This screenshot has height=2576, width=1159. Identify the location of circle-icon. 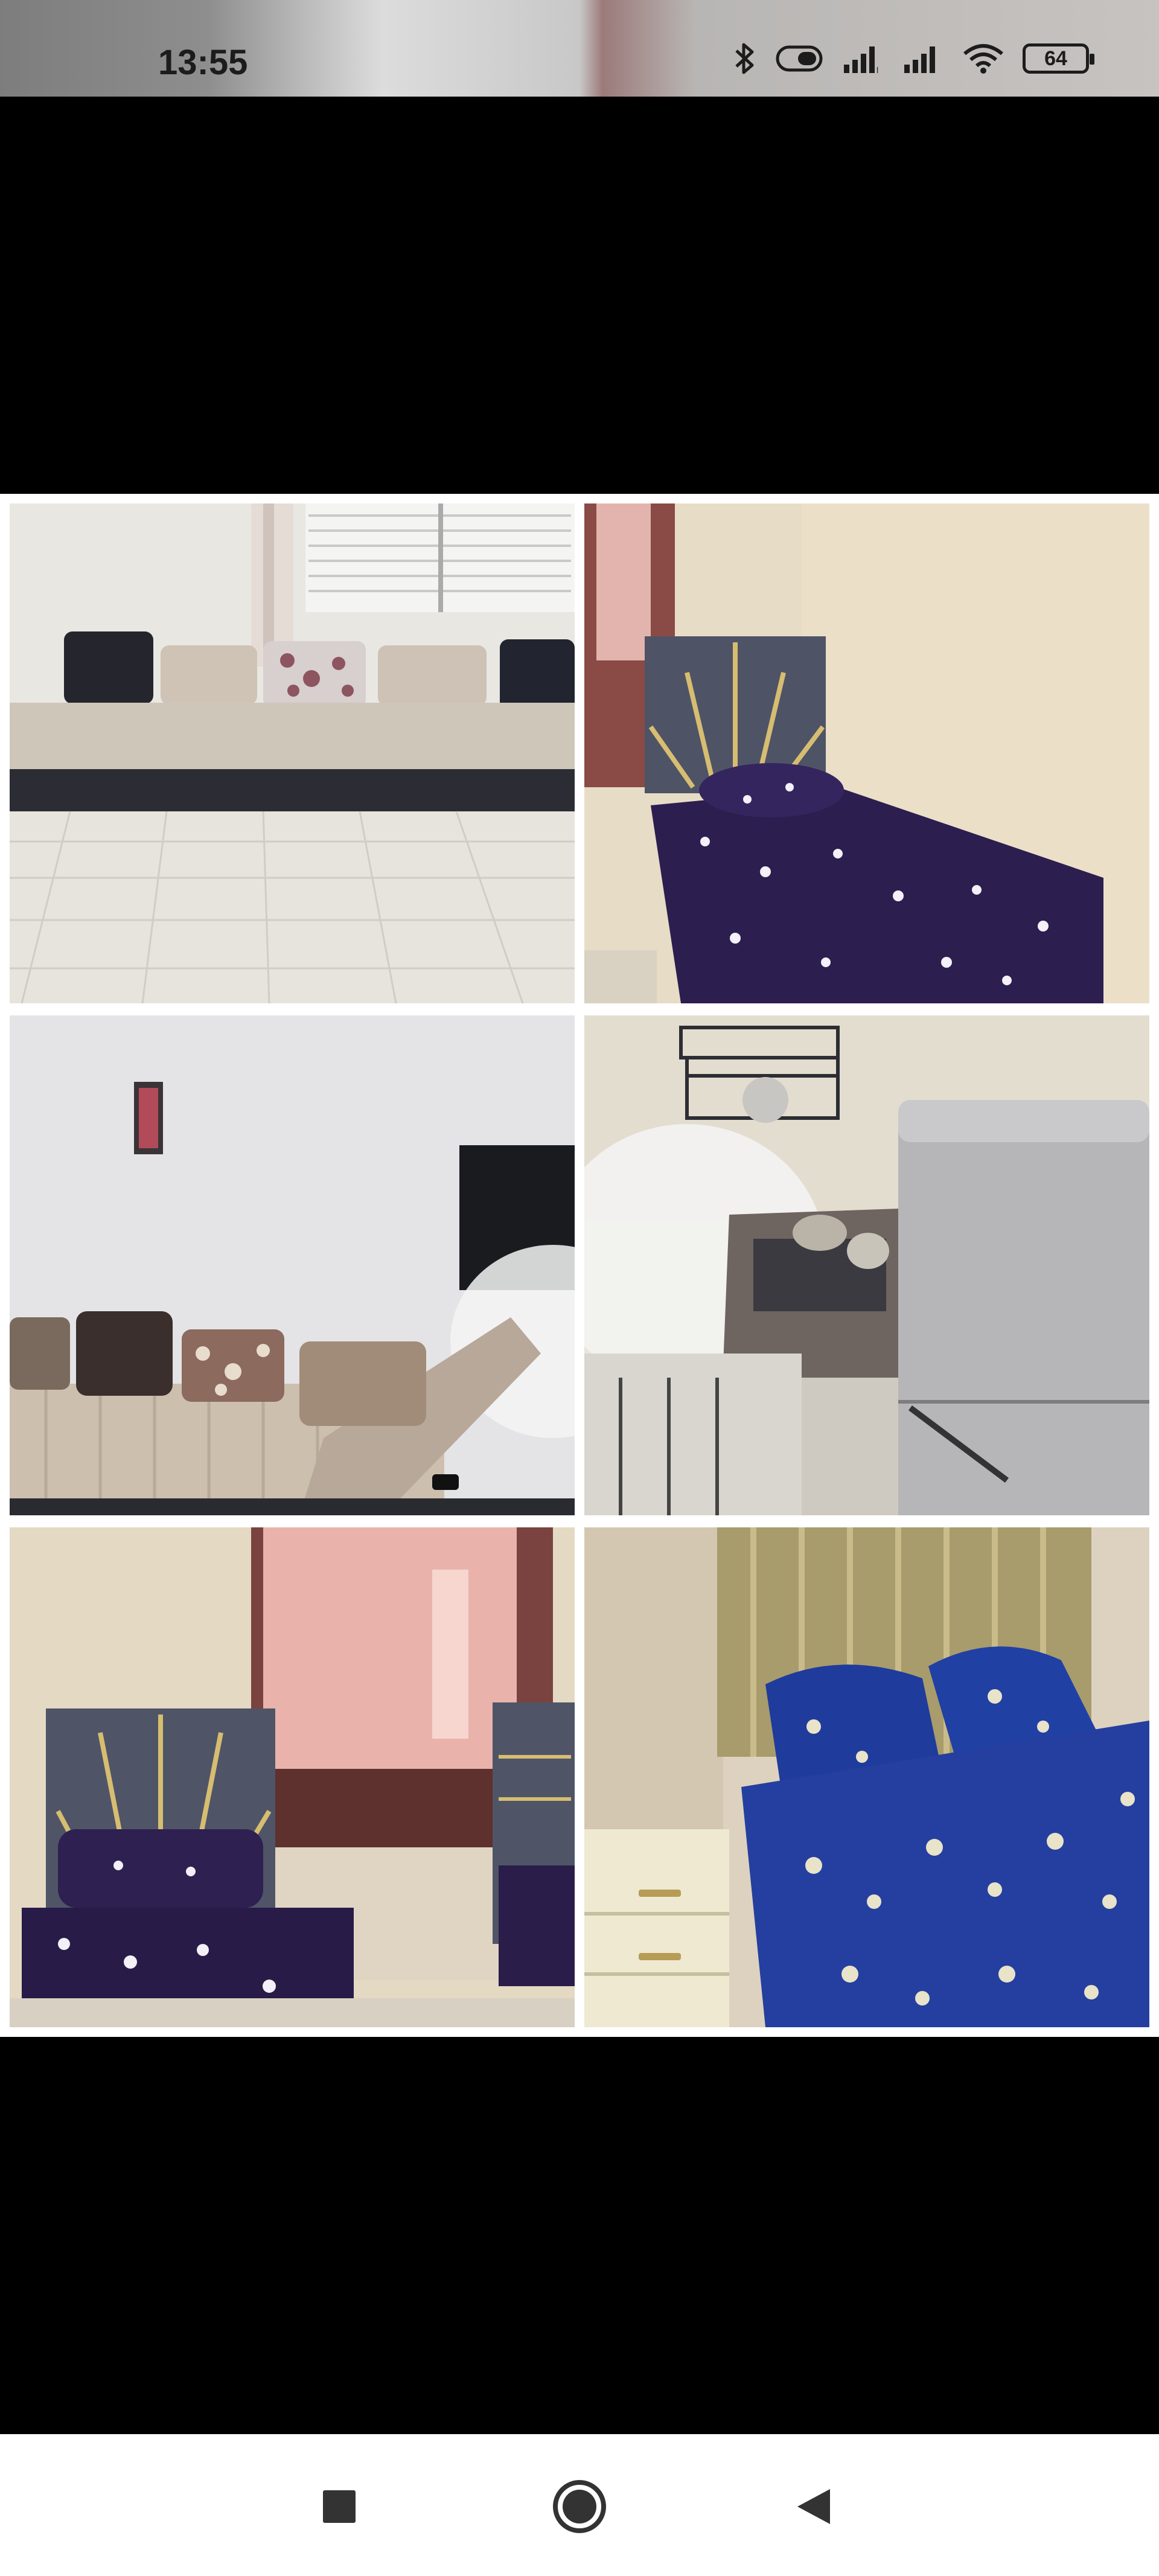
(579, 2506).